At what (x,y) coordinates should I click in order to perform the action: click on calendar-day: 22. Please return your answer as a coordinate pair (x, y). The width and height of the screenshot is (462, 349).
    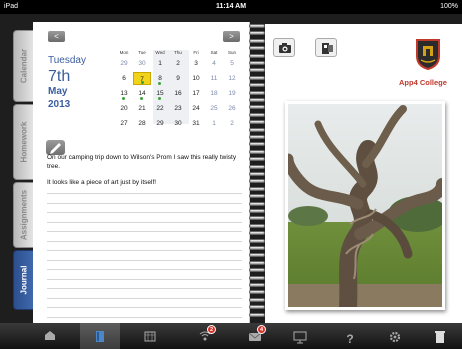
    Looking at the image, I should click on (160, 108).